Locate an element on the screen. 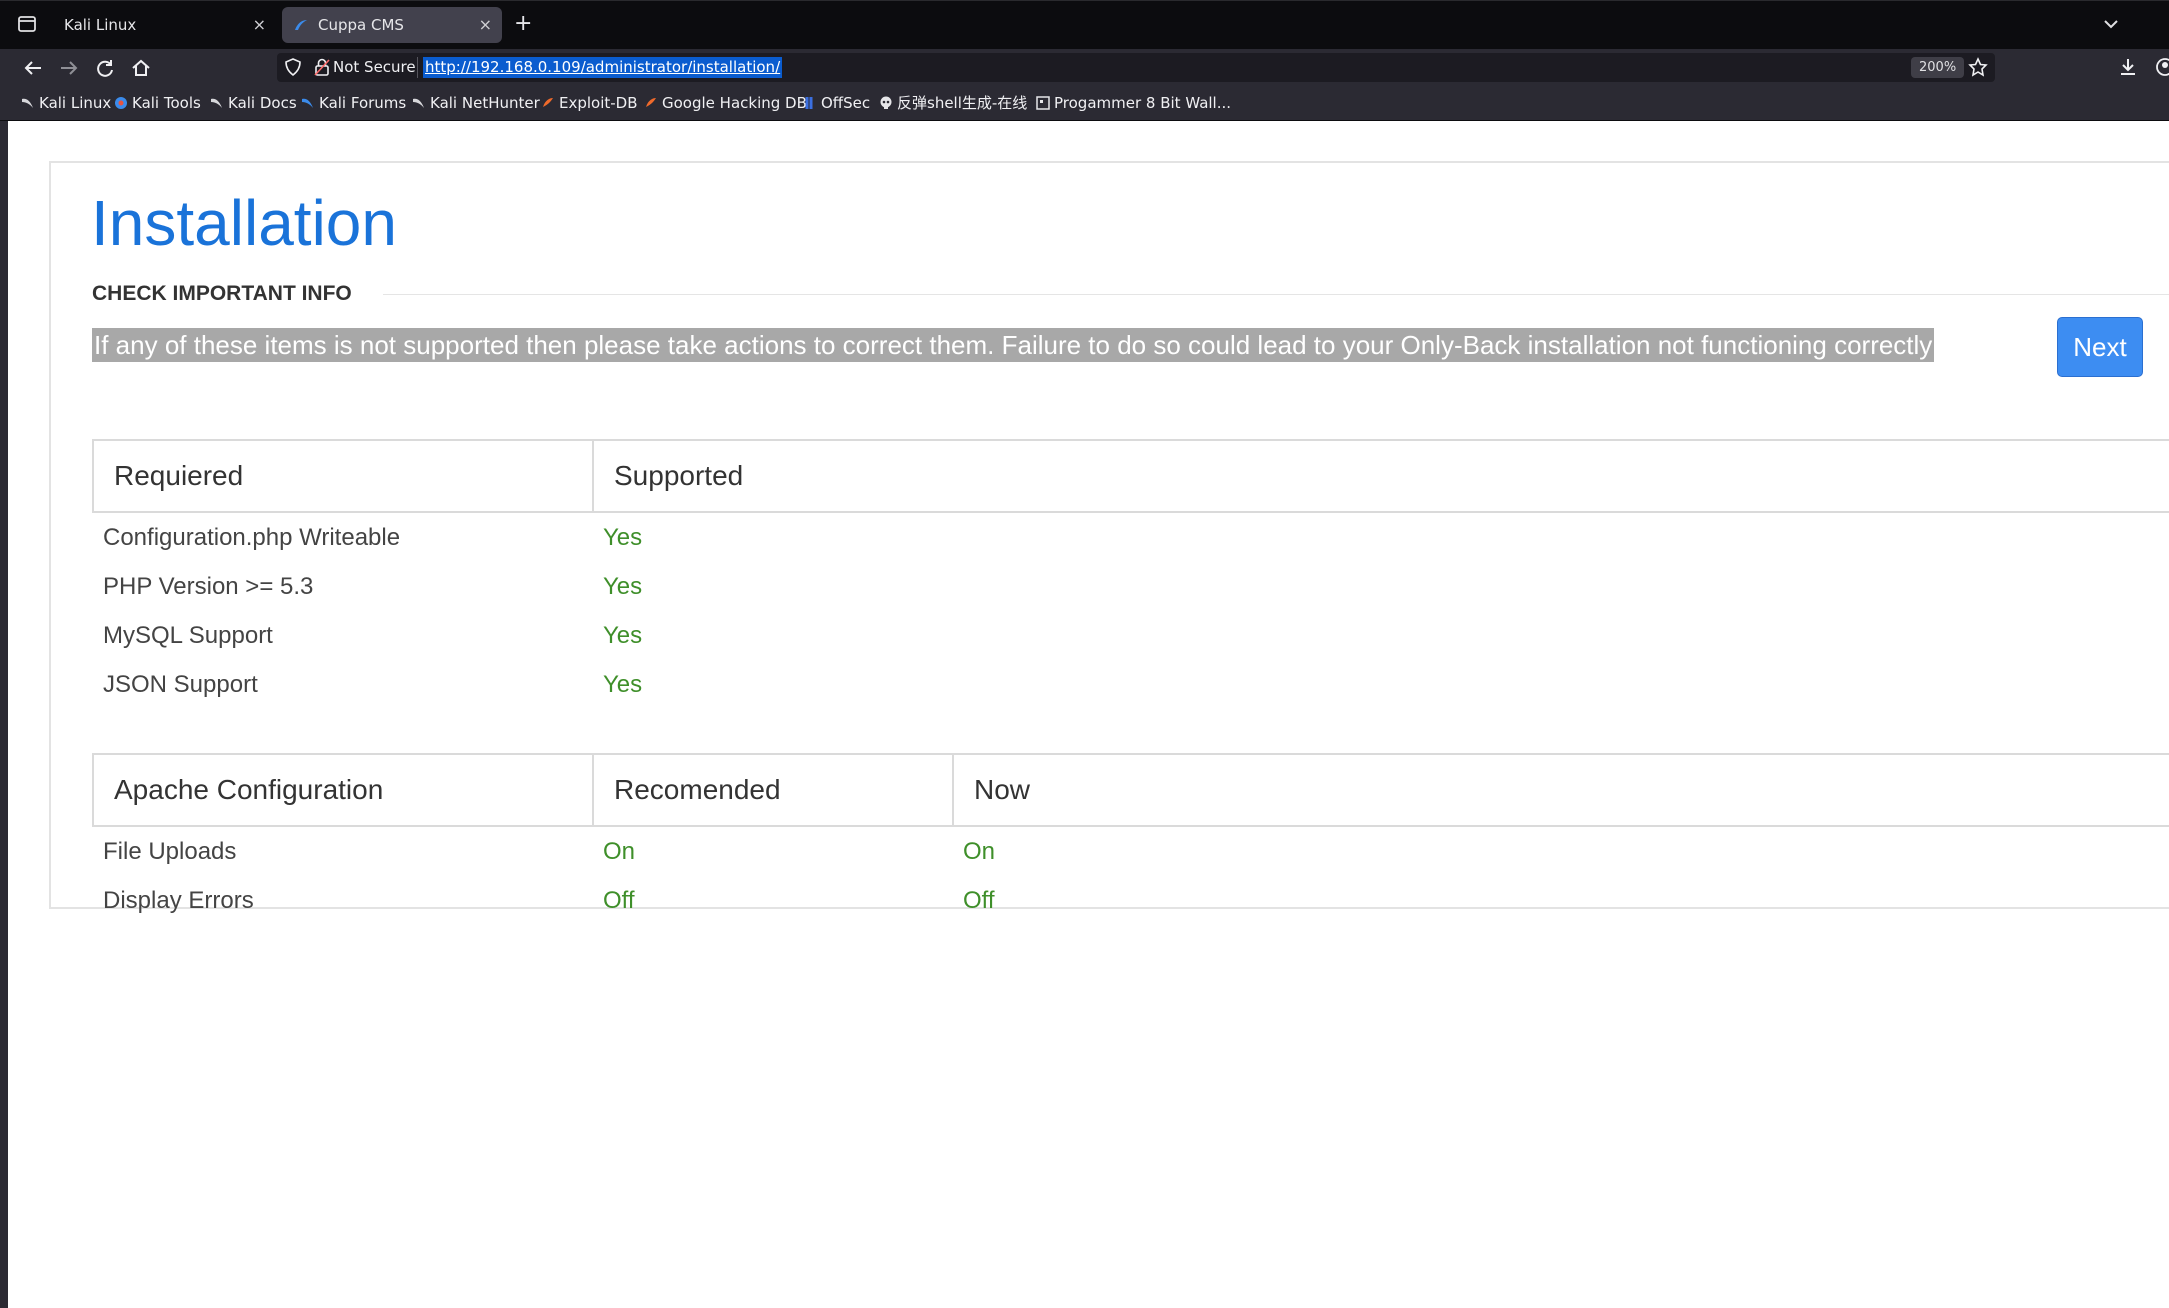 This screenshot has height=1308, width=2169. column-header: Supported is located at coordinates (1380, 476).